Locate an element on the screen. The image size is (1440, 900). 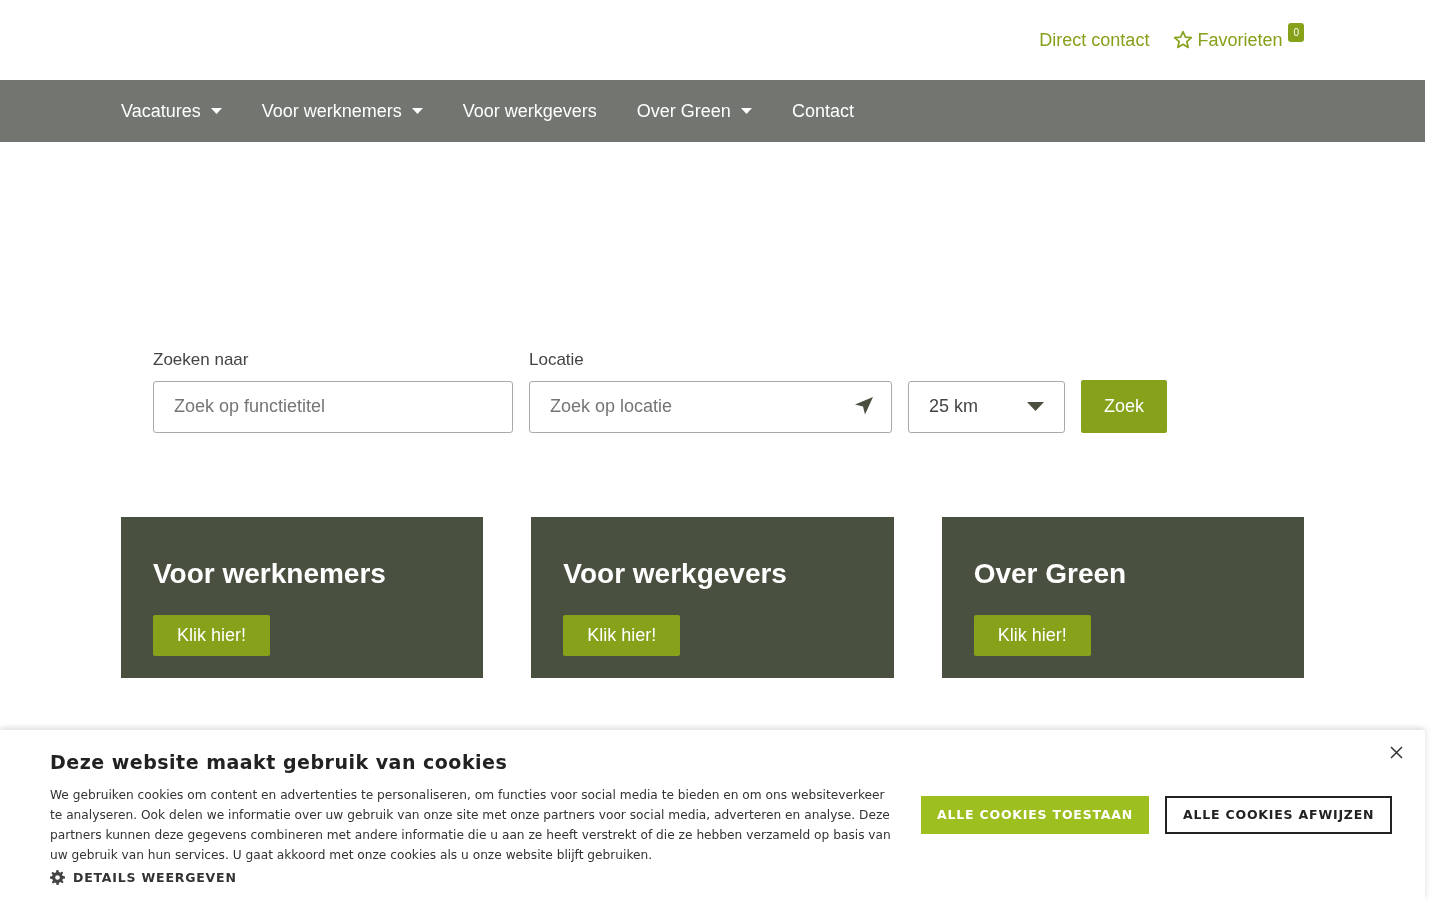
star-icon is located at coordinates (1183, 40).